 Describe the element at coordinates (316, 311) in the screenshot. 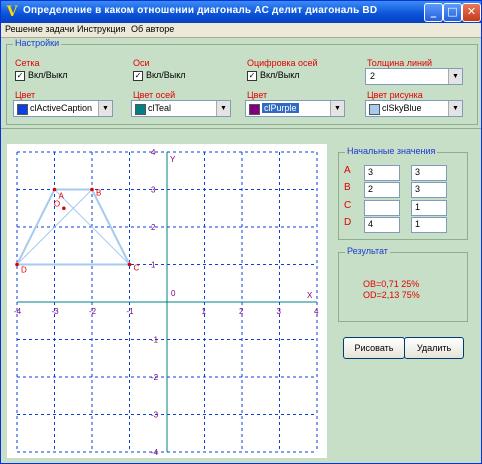

I see `x-tick-label: 4` at that location.